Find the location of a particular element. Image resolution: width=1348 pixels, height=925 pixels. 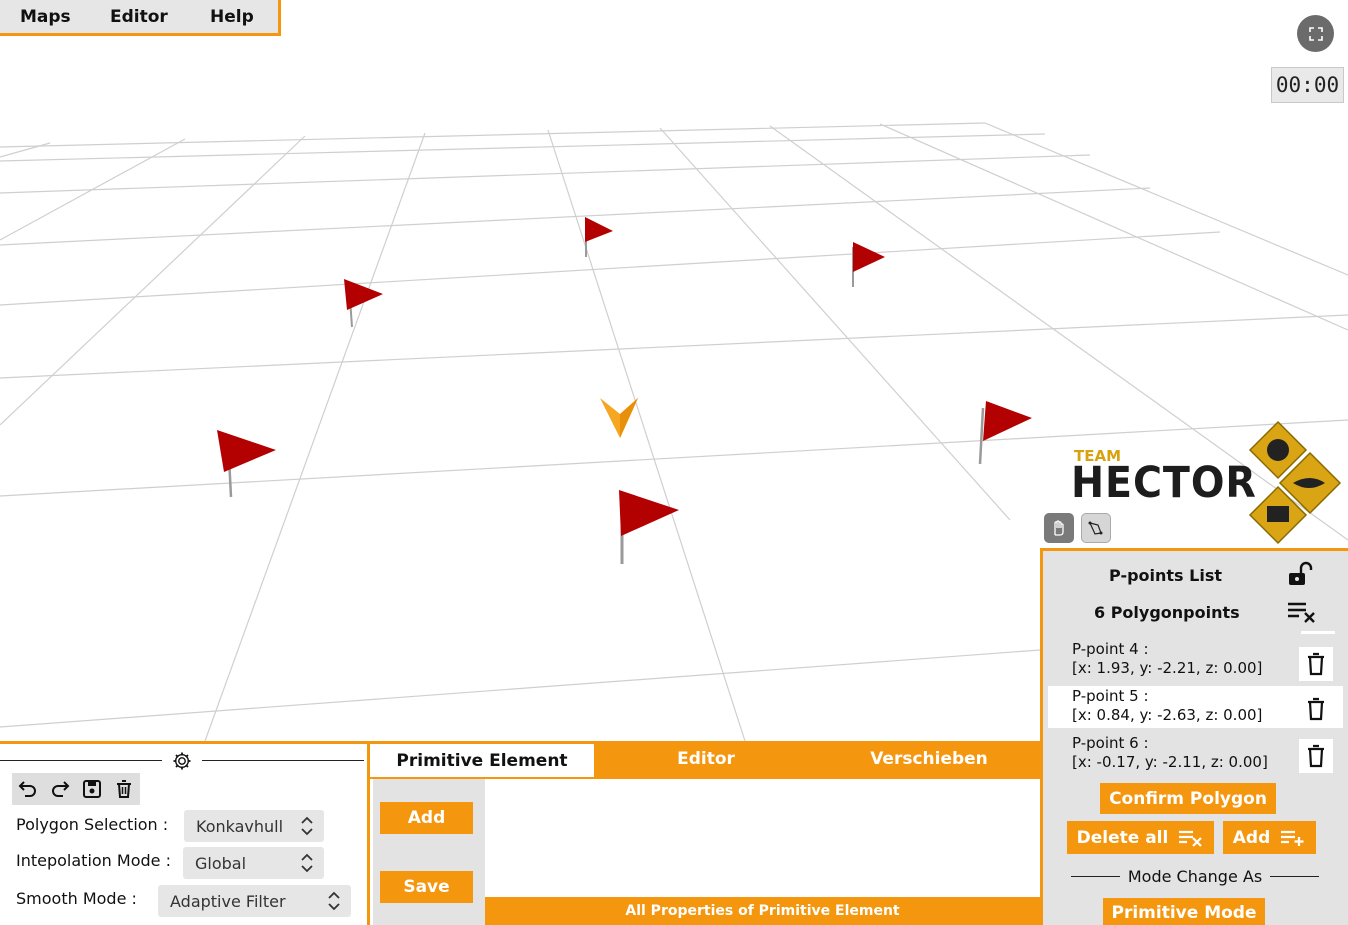

edit-toolbar is located at coordinates (76, 789).